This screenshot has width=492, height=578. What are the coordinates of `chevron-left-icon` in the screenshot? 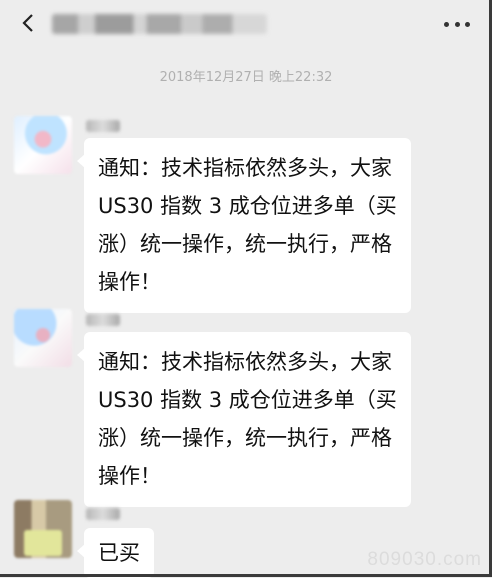 It's located at (29, 23).